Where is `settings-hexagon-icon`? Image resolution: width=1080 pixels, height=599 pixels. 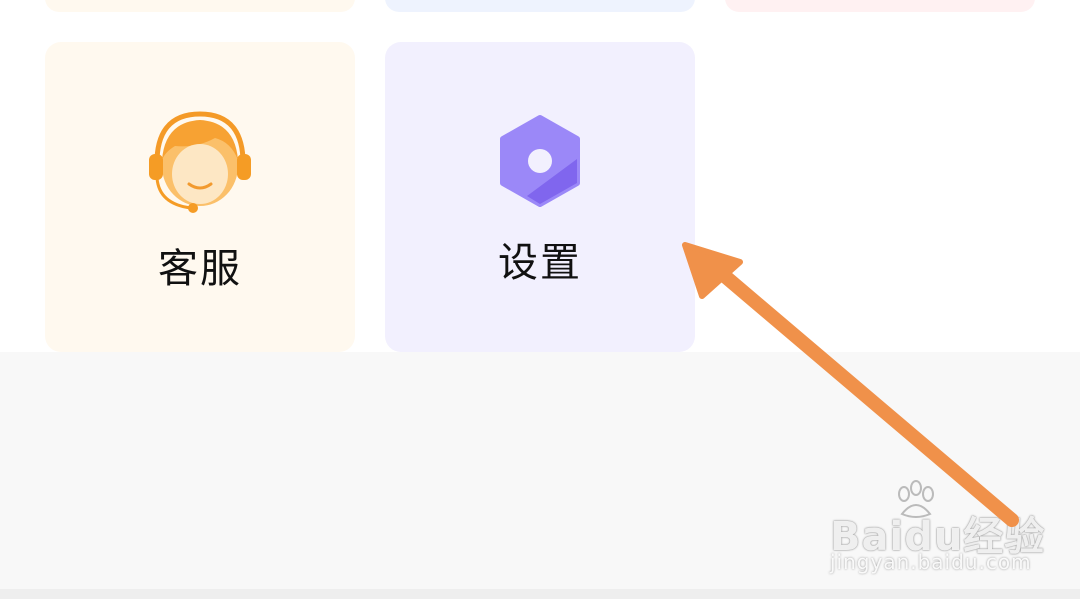 settings-hexagon-icon is located at coordinates (540, 161).